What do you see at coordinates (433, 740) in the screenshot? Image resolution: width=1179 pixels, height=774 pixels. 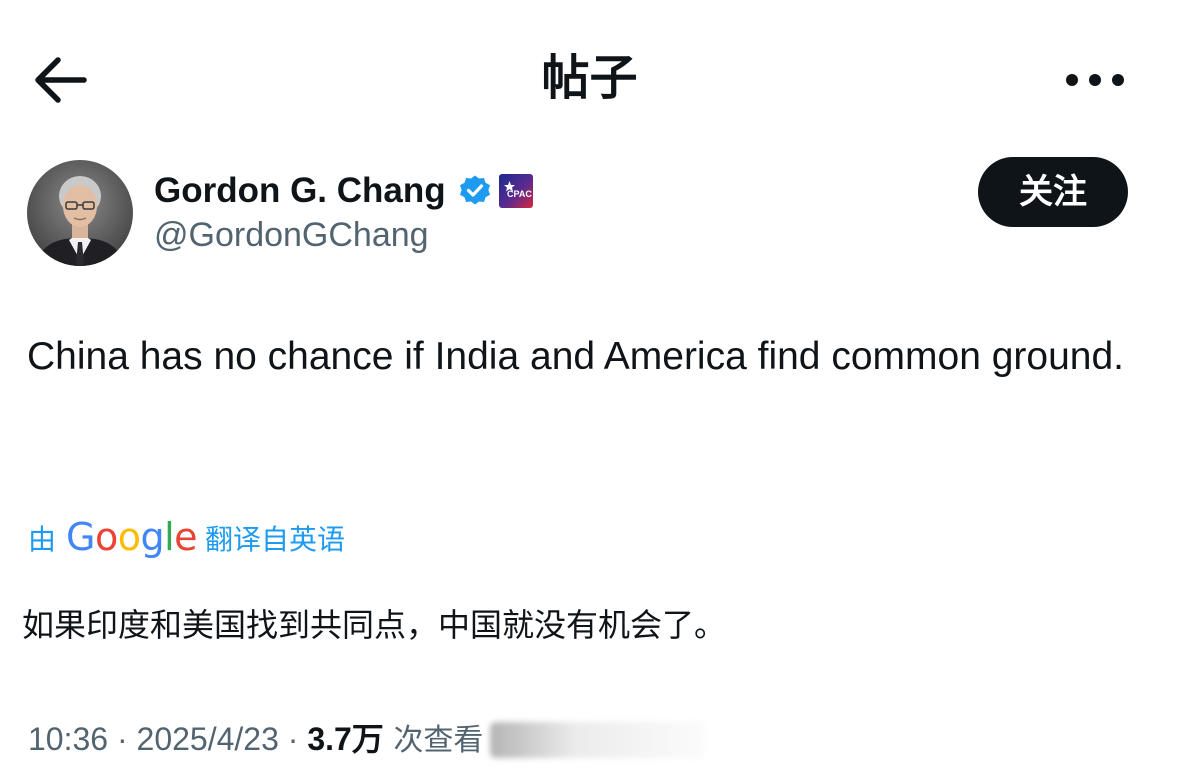 I see `views-label: 次查看` at bounding box center [433, 740].